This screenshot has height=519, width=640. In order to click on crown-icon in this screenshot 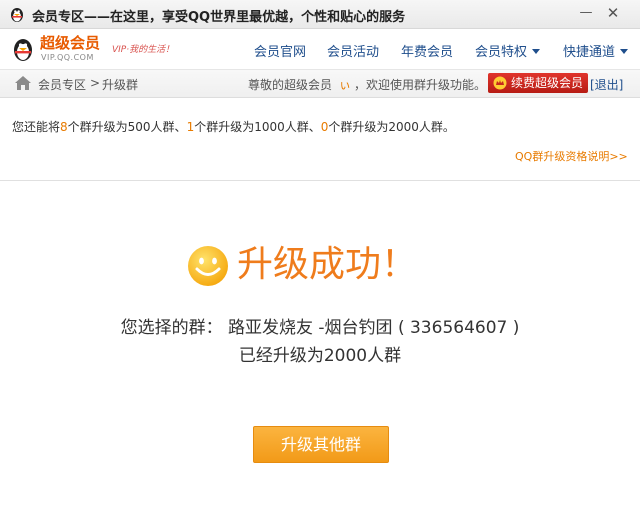, I will do `click(500, 83)`.